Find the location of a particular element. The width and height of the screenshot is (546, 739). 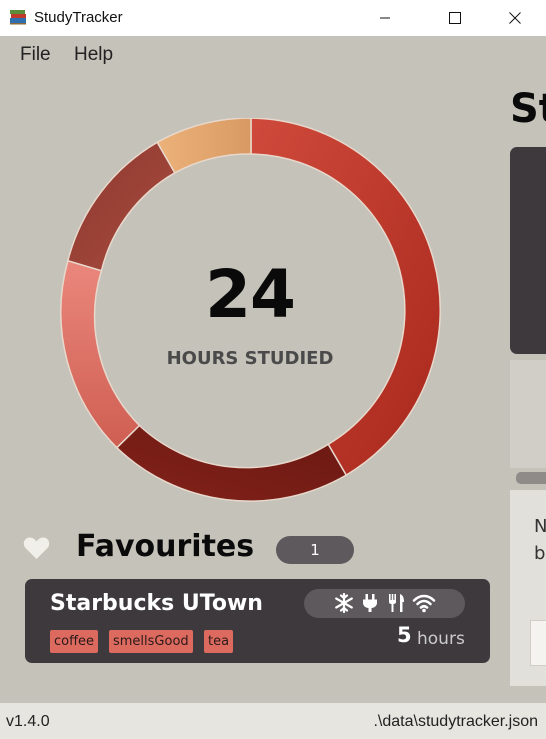

right-pane-text-line-2: b is located at coordinates (540, 553).